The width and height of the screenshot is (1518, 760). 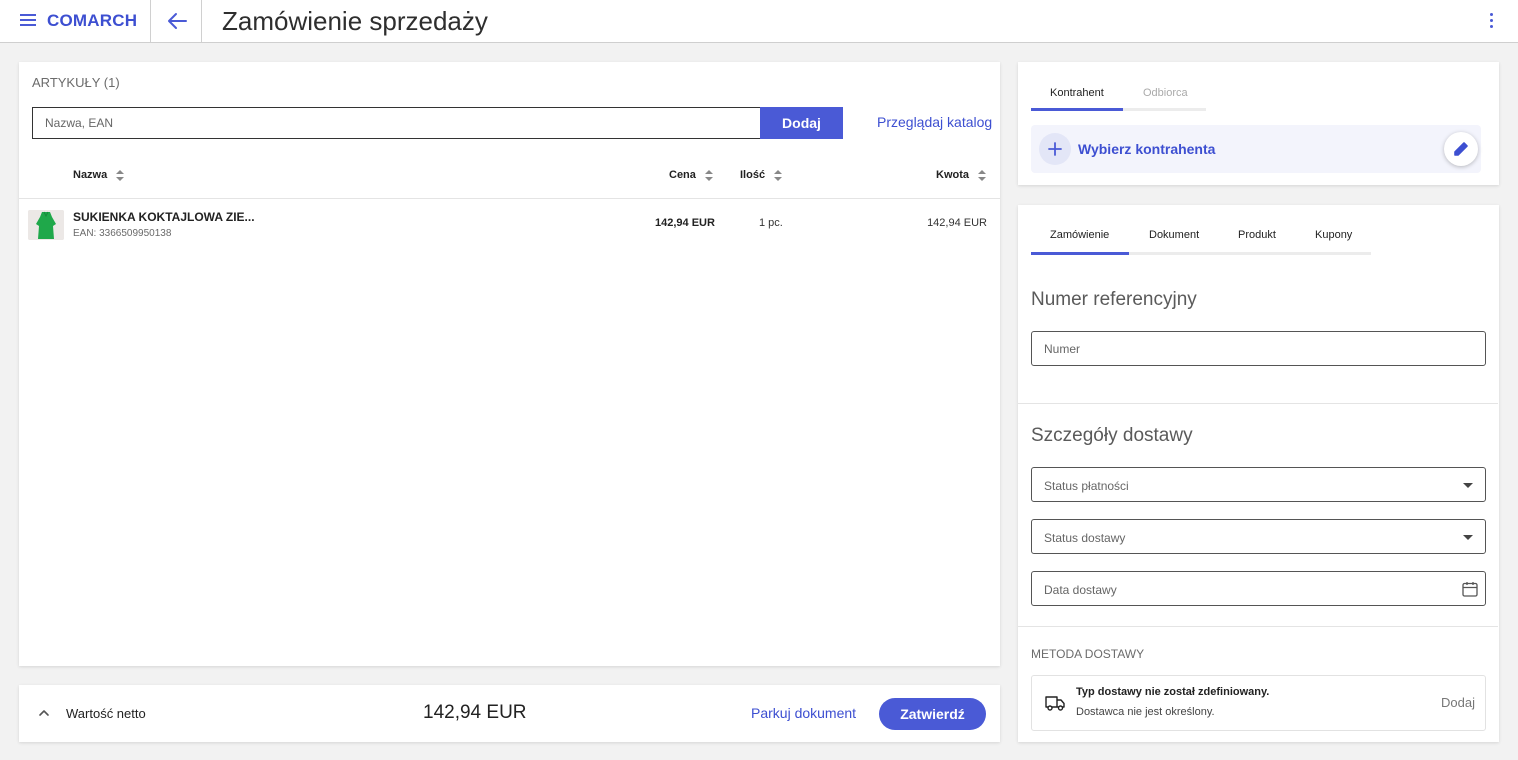 I want to click on park-document-button: Parkuj dokument, so click(x=803, y=713).